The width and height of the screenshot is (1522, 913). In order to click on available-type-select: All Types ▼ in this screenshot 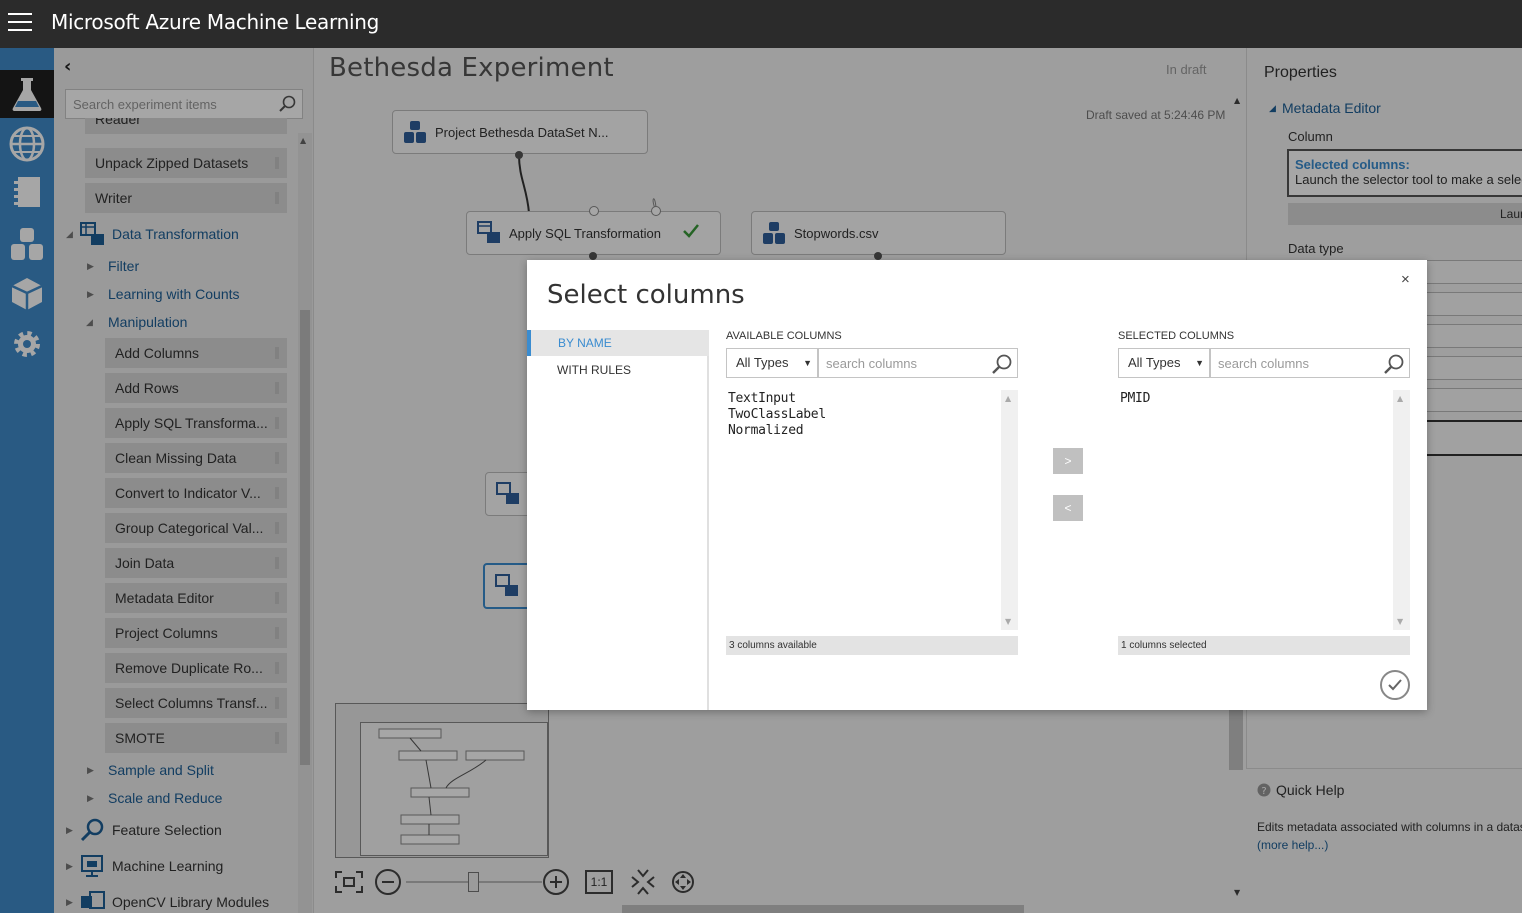, I will do `click(772, 363)`.